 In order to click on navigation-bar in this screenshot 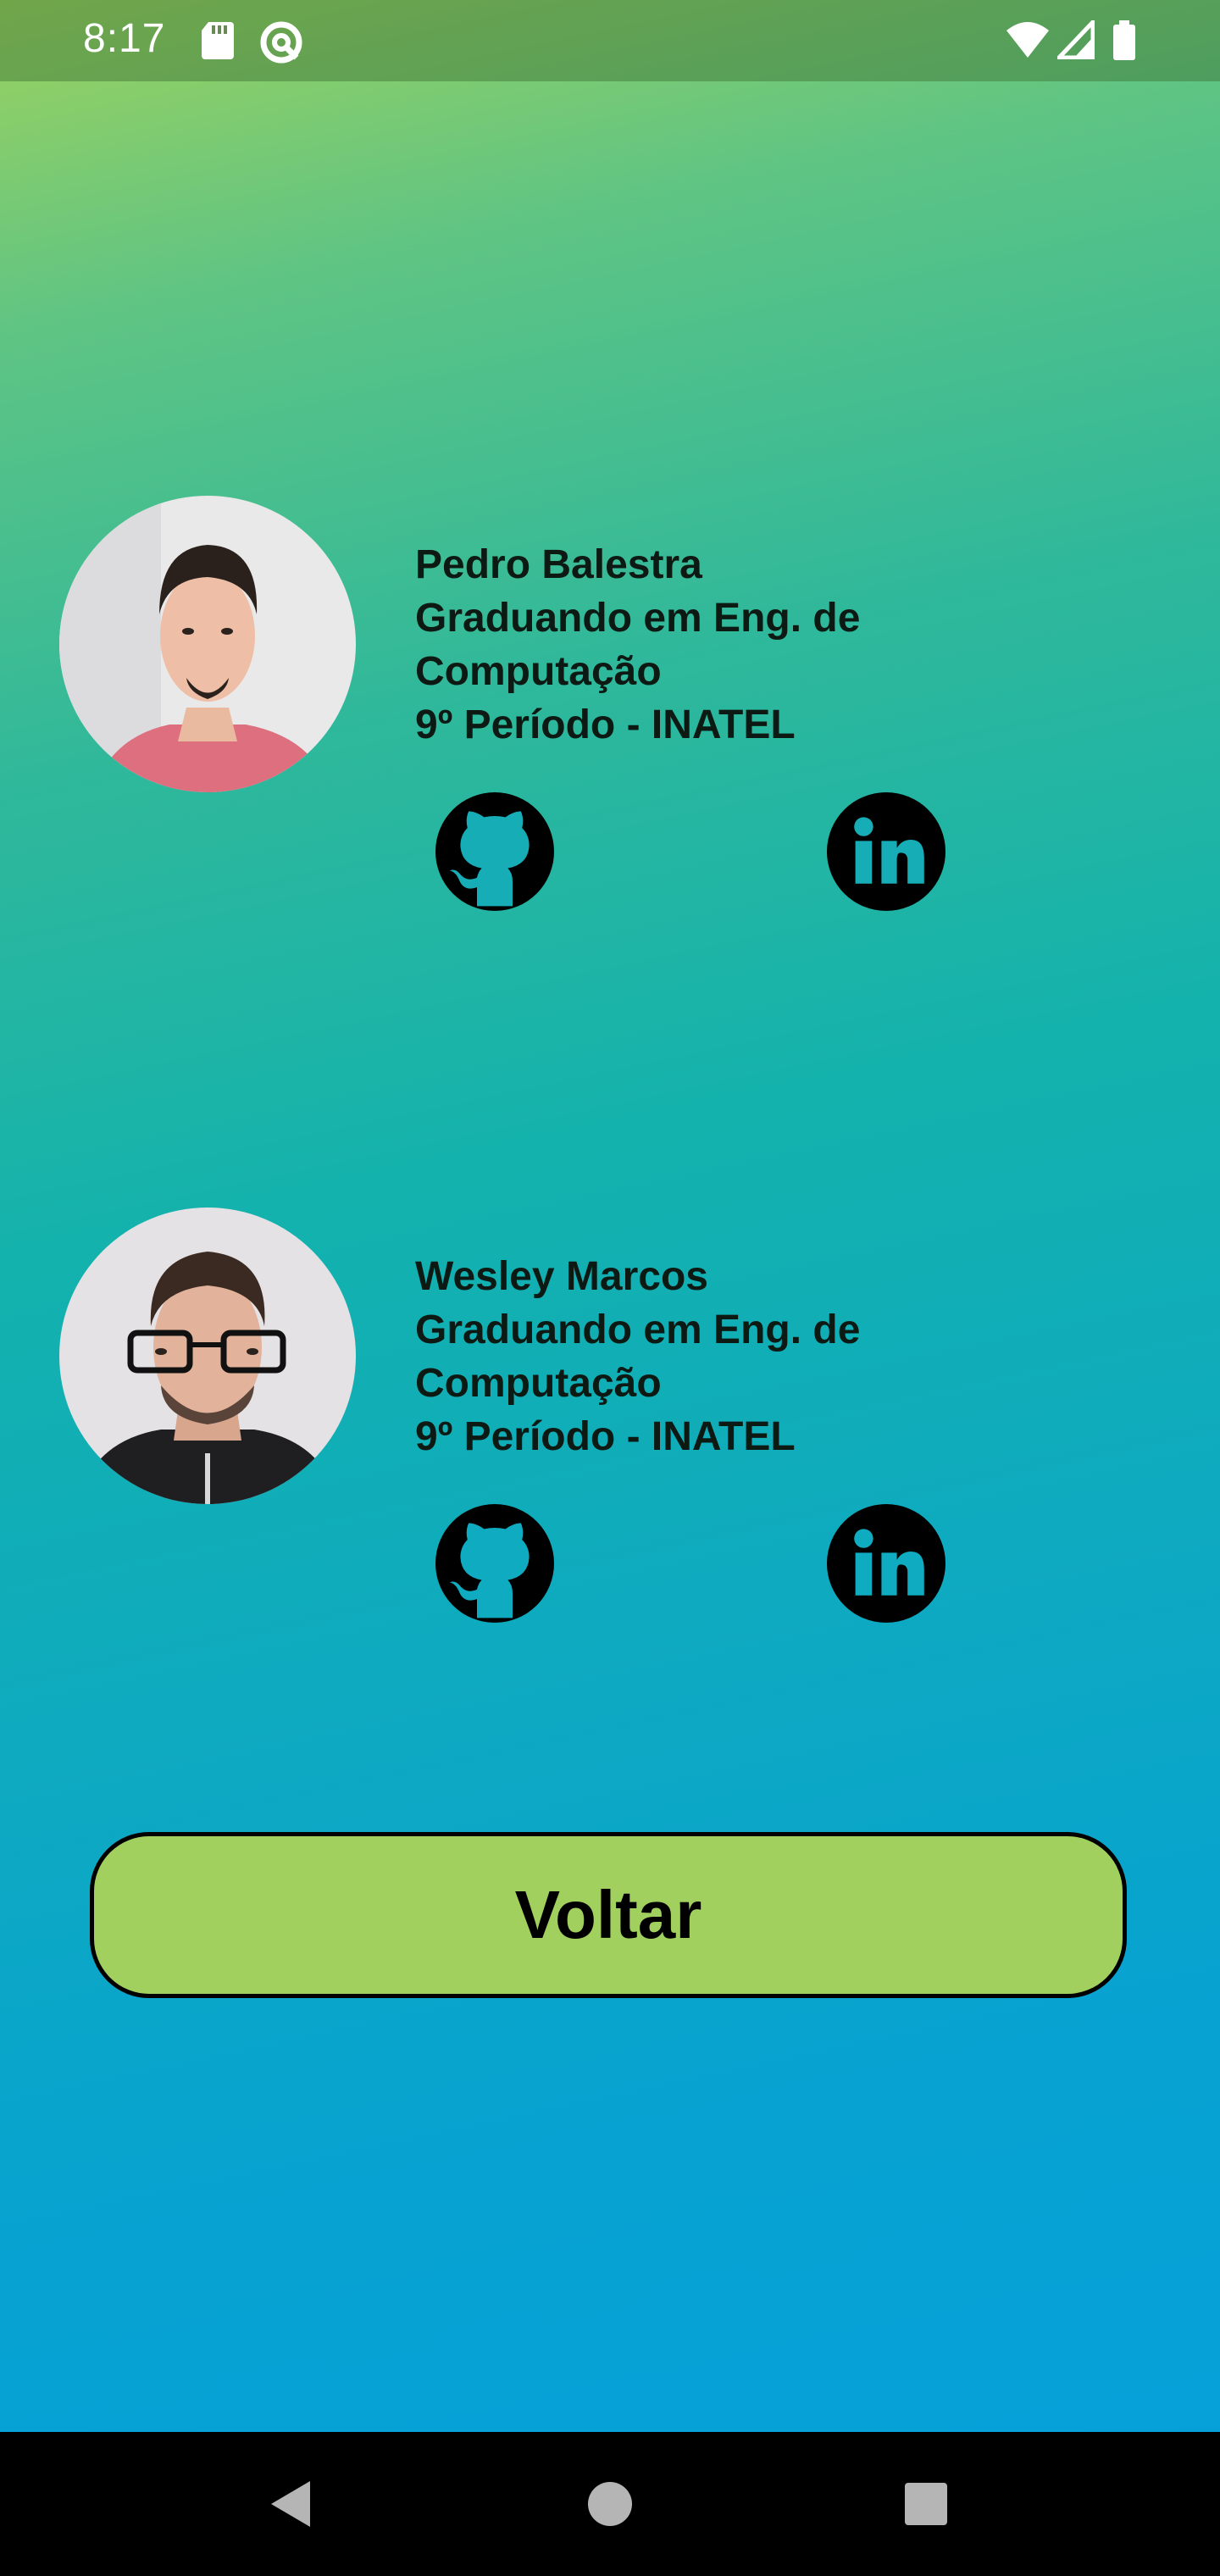, I will do `click(610, 2504)`.